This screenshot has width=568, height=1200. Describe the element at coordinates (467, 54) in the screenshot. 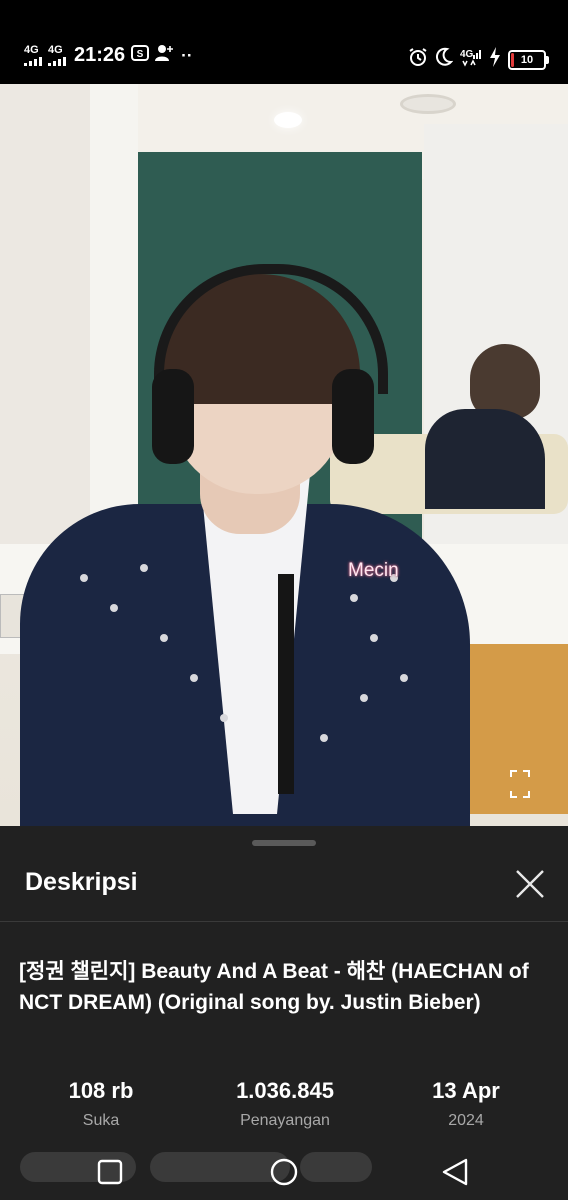

I see `svg-text: 4G` at that location.